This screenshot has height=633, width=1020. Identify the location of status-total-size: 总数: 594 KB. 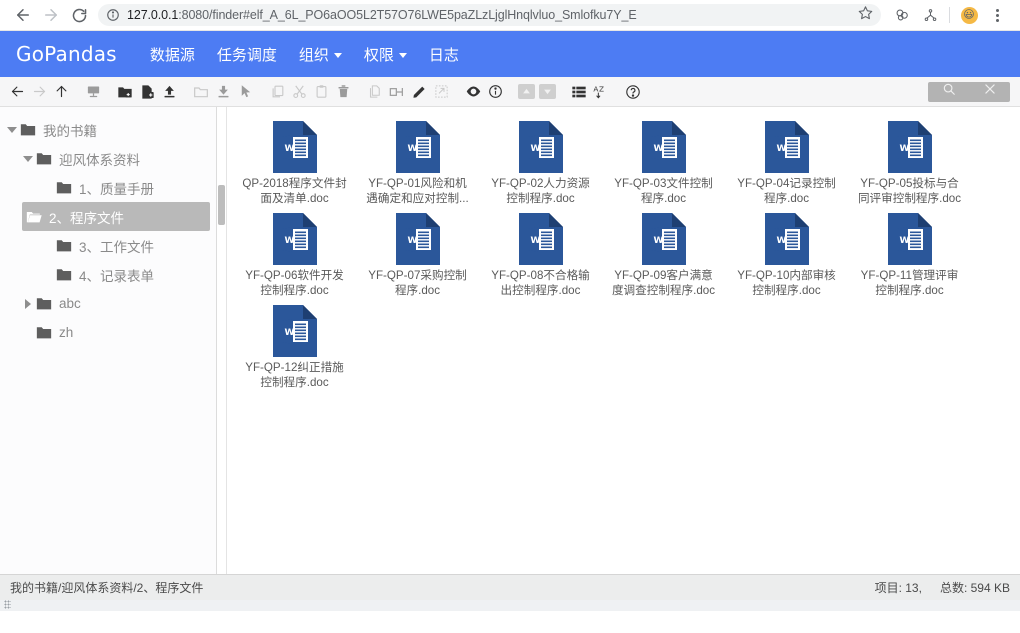
(974, 588).